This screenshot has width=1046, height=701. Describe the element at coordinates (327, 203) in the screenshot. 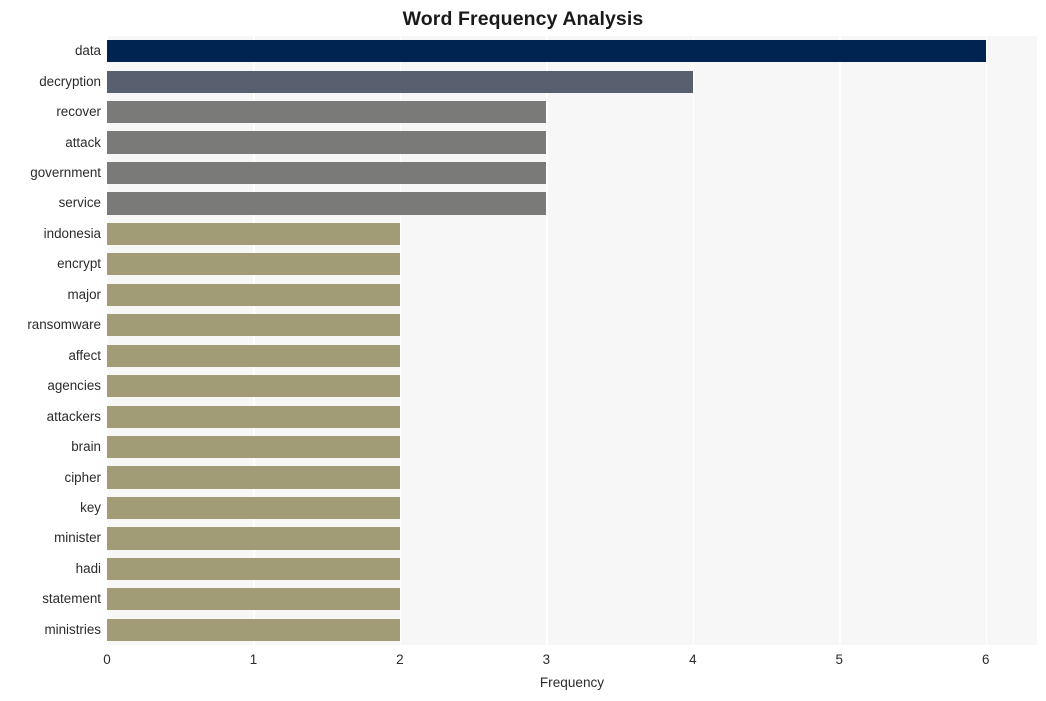

I see `bar-service` at that location.